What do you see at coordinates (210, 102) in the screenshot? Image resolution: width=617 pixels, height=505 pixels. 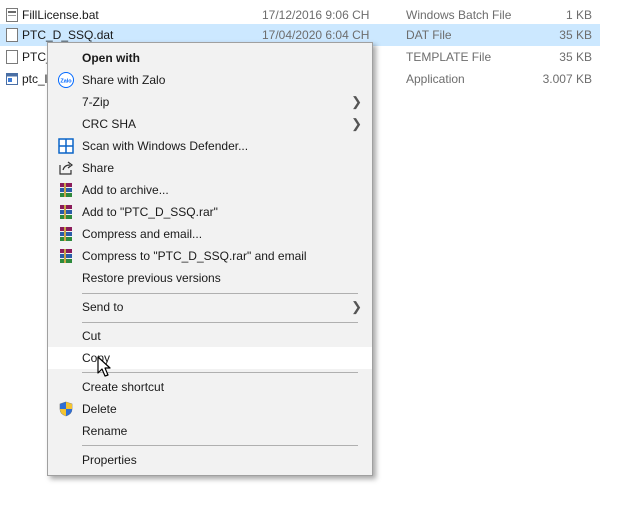 I see `menu-item-7zip: 7-Zip ❯` at bounding box center [210, 102].